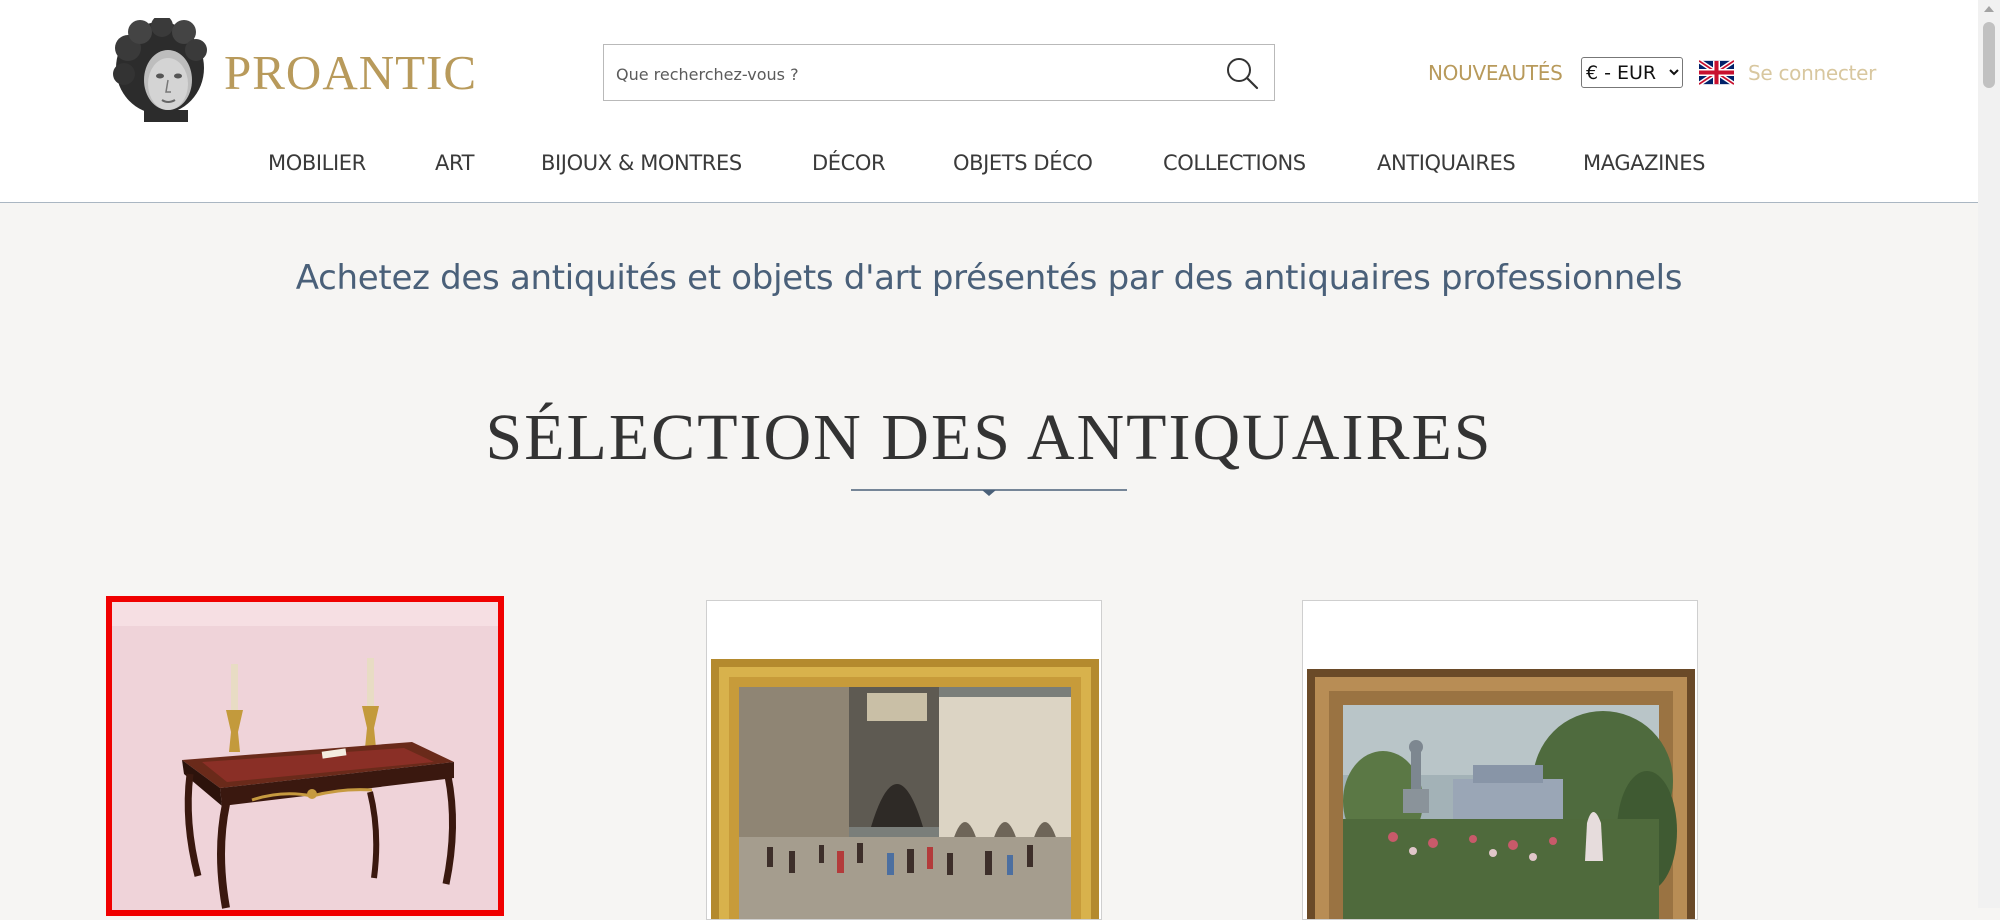 This screenshot has width=2000, height=920. What do you see at coordinates (1812, 73) in the screenshot?
I see `login-link: Se connecter` at bounding box center [1812, 73].